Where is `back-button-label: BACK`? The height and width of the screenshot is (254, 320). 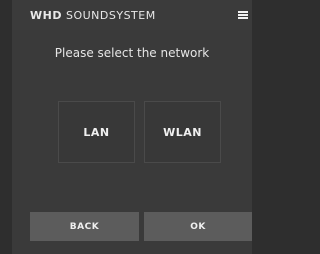 back-button-label: BACK is located at coordinates (84, 226).